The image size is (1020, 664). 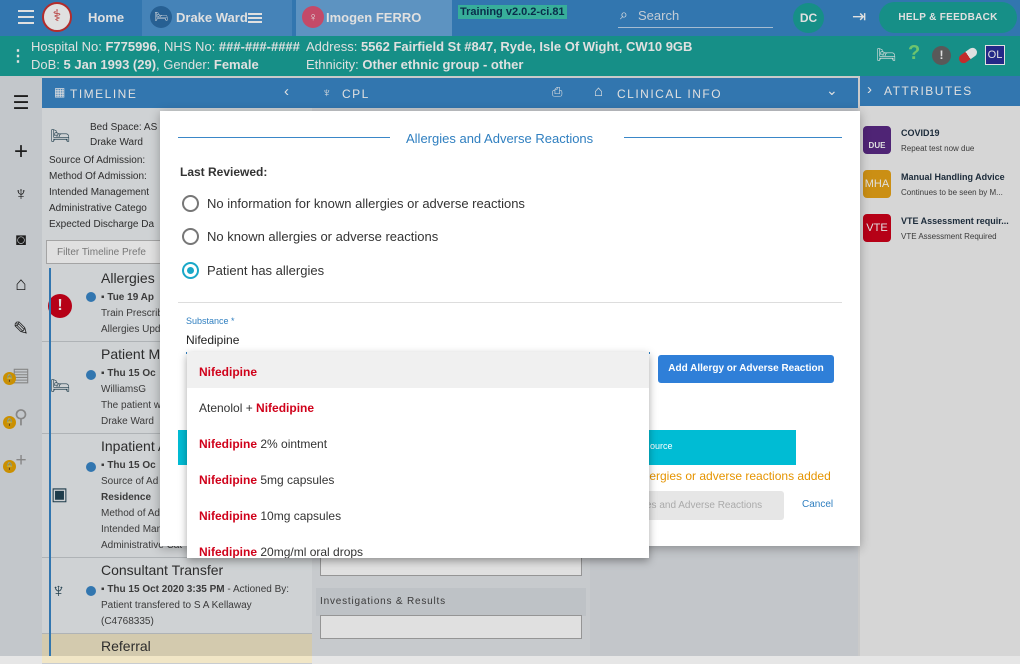 What do you see at coordinates (510, 302) in the screenshot?
I see `section-divider` at bounding box center [510, 302].